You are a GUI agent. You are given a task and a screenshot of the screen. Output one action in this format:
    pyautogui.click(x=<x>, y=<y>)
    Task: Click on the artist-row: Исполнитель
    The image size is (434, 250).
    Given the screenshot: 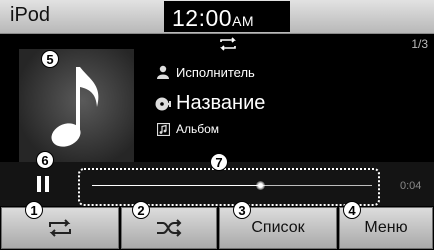 What is the action you would take?
    pyautogui.click(x=205, y=72)
    